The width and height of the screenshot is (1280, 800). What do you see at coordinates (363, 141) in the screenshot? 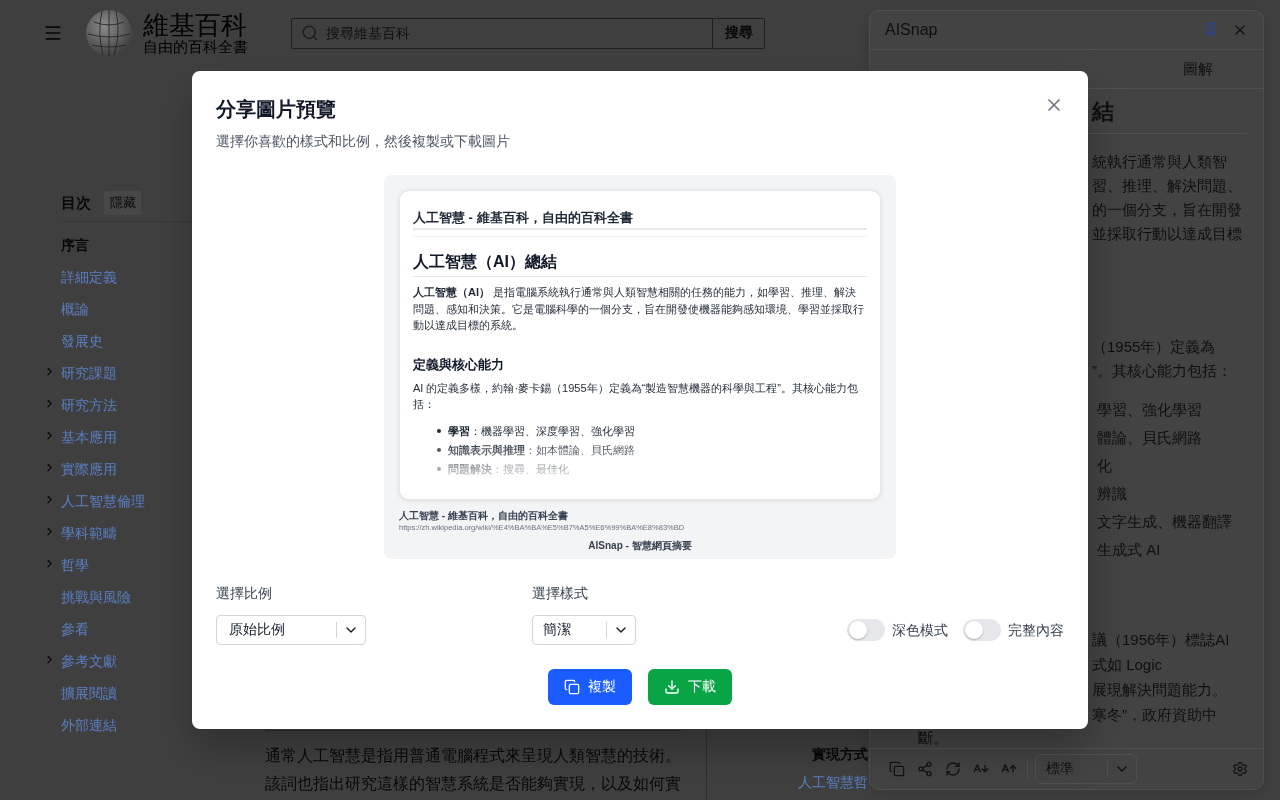
I see `dialog-subtitle: 選擇你喜歡的樣式和比例，然後複製或下載圖片` at bounding box center [363, 141].